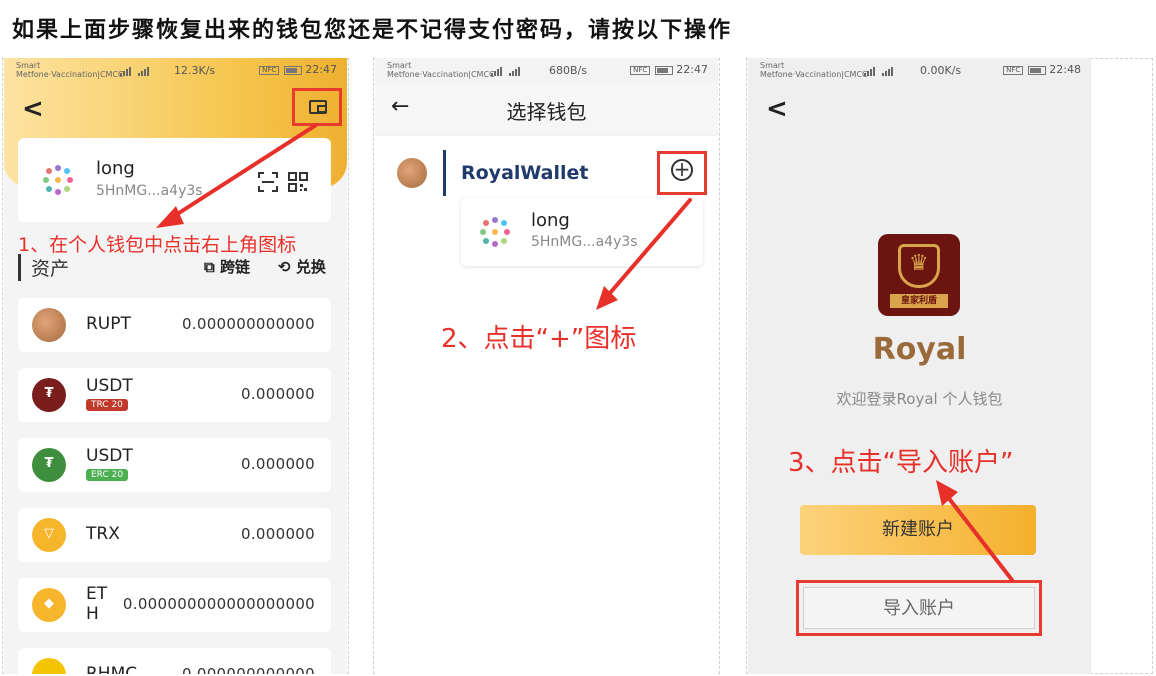 This screenshot has height=676, width=1156. I want to click on swap-icon: ⟲, so click(284, 267).